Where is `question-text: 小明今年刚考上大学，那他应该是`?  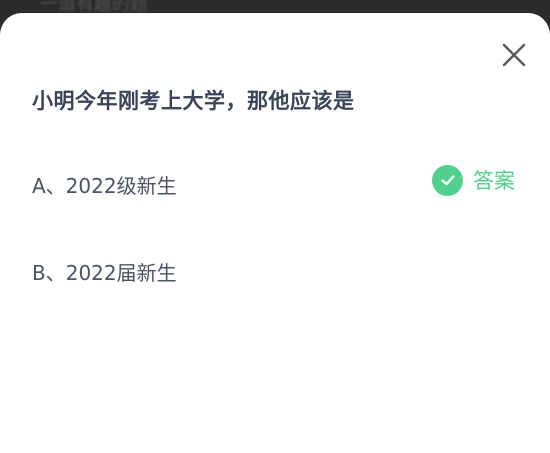 question-text: 小明今年刚考上大学，那他应该是 is located at coordinates (193, 101).